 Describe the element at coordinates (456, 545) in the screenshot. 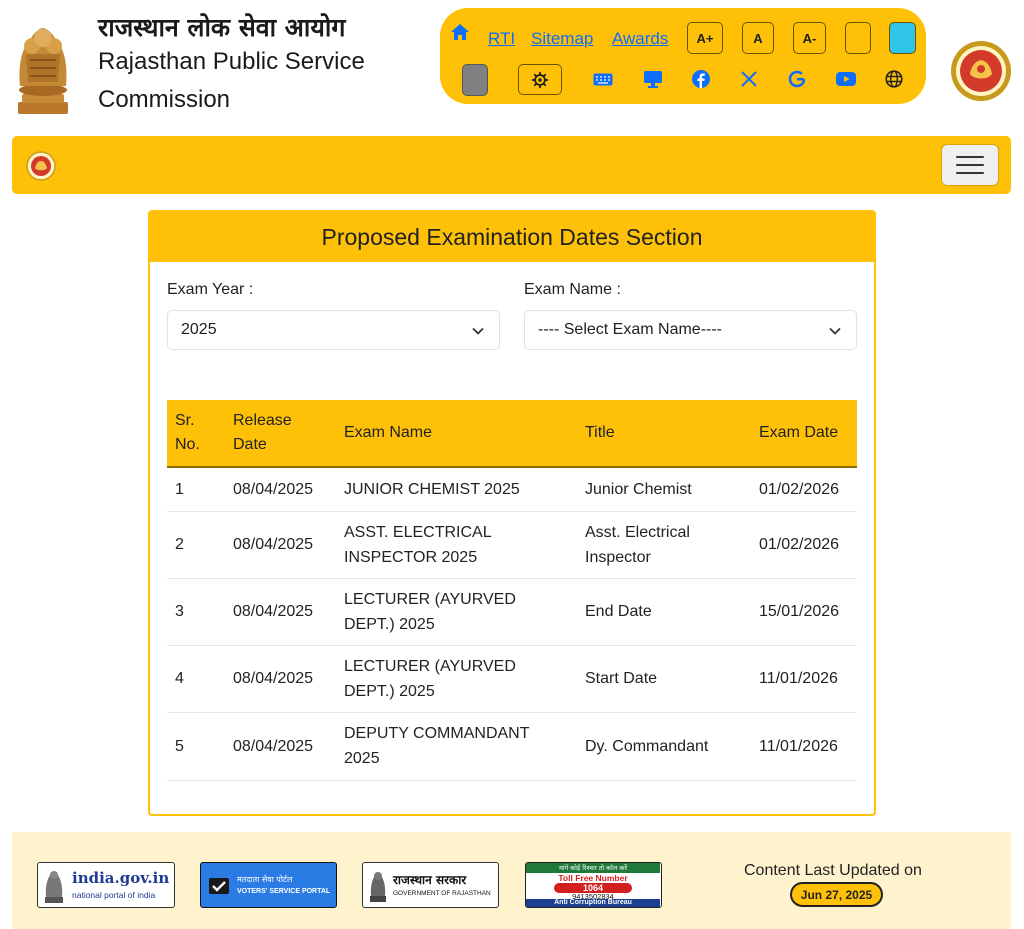

I see `cell-exam-name: ASST. ELECTRICAL INSPECTOR 2025` at that location.